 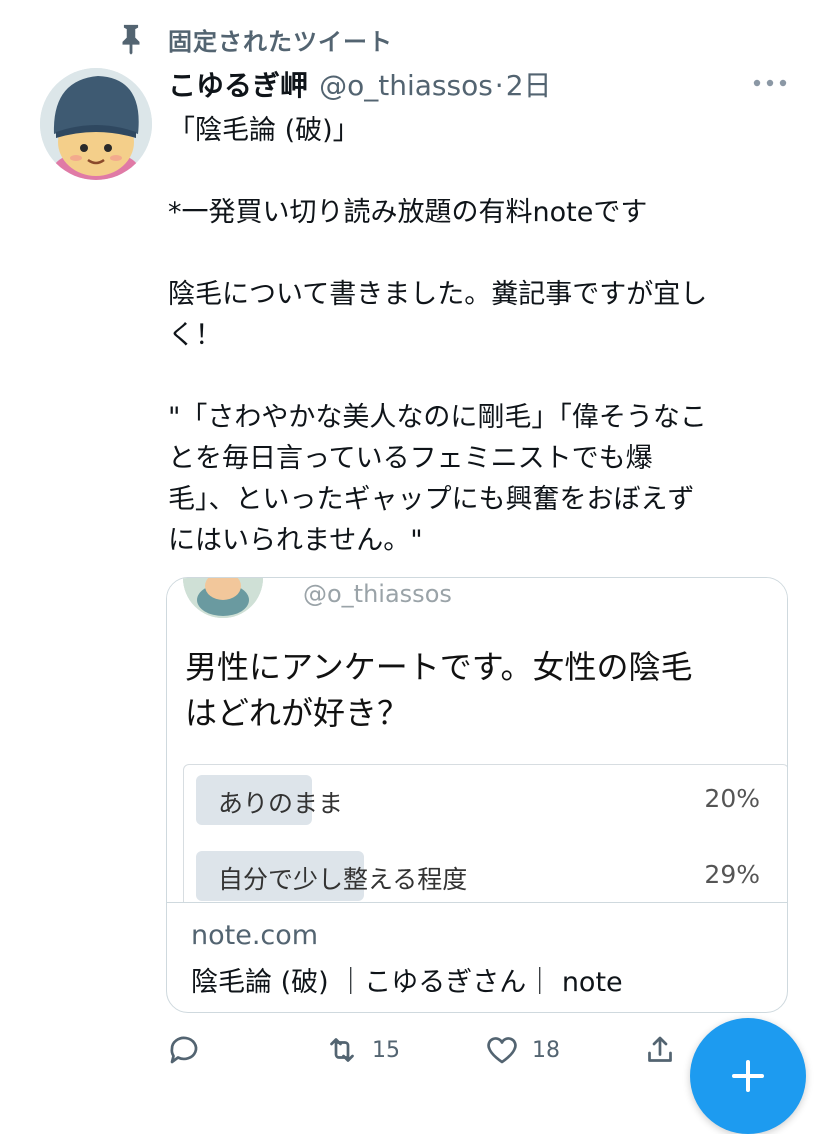 I want to click on reply-button, so click(x=184, y=1050).